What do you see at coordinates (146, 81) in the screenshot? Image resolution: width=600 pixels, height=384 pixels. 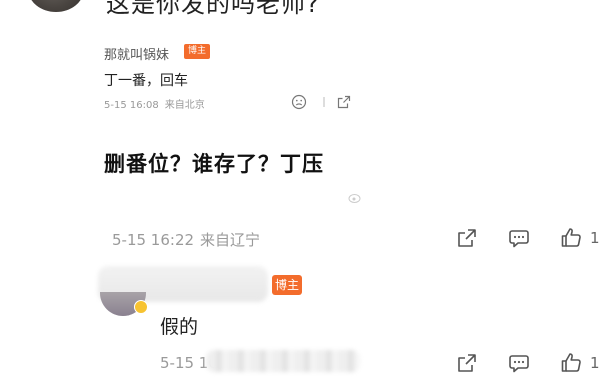 I see `embedded-comment-text: 丁一番，回车` at bounding box center [146, 81].